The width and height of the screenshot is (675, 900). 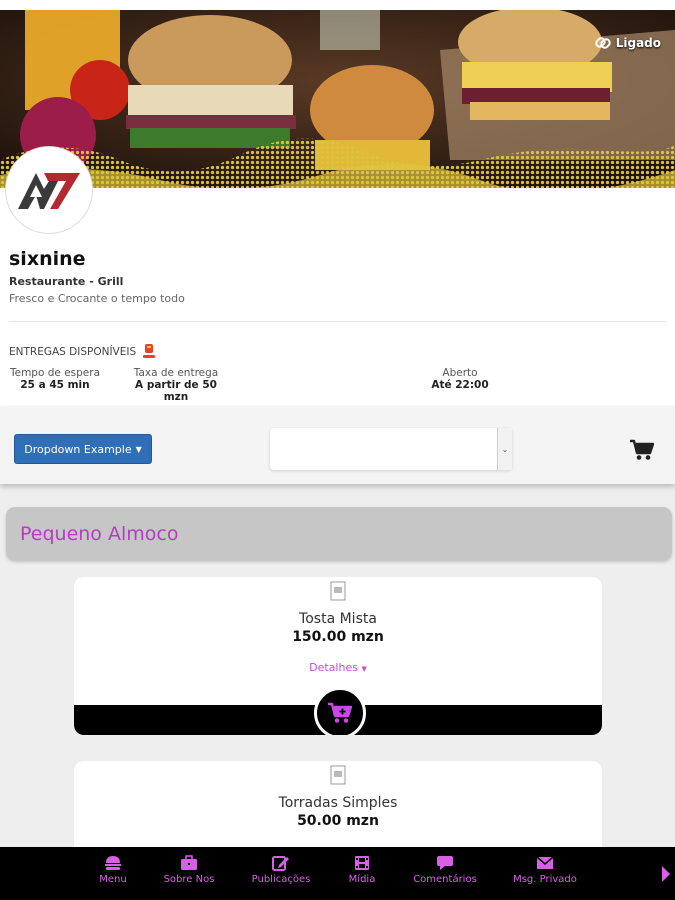 I want to click on briefcase-icon, so click(x=189, y=862).